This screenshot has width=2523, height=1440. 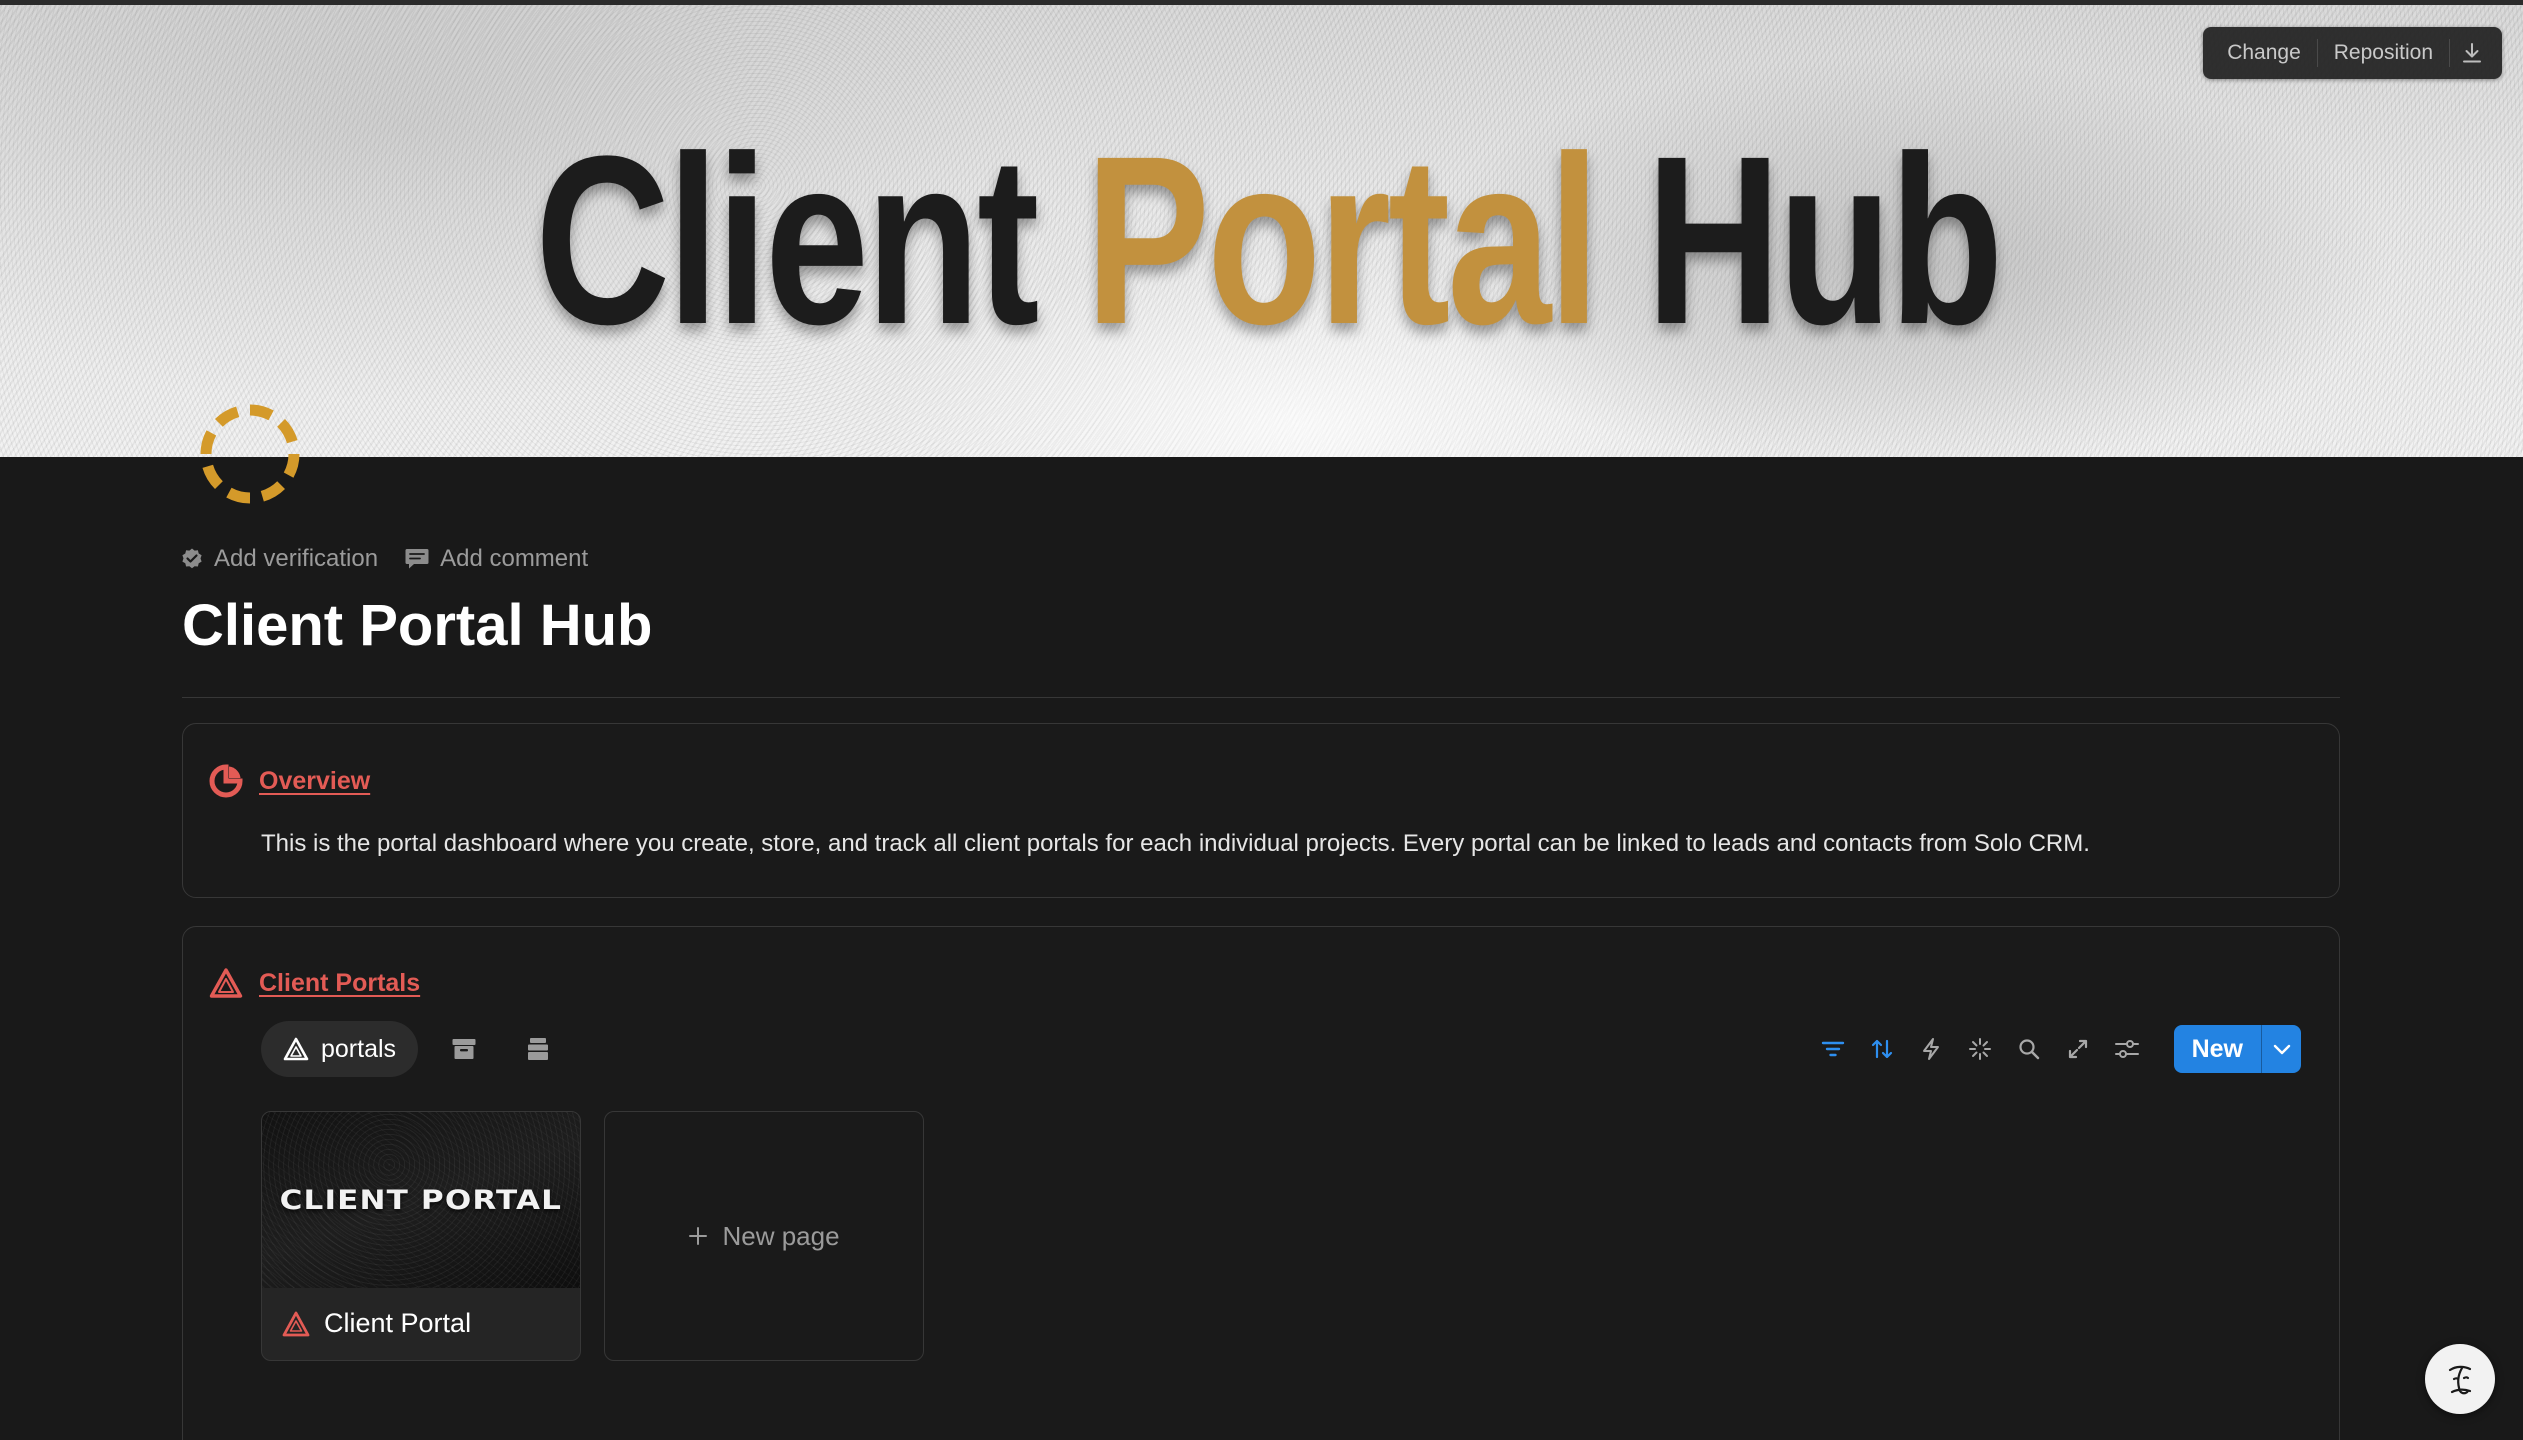 I want to click on database-views: portals, so click(x=413, y=1049).